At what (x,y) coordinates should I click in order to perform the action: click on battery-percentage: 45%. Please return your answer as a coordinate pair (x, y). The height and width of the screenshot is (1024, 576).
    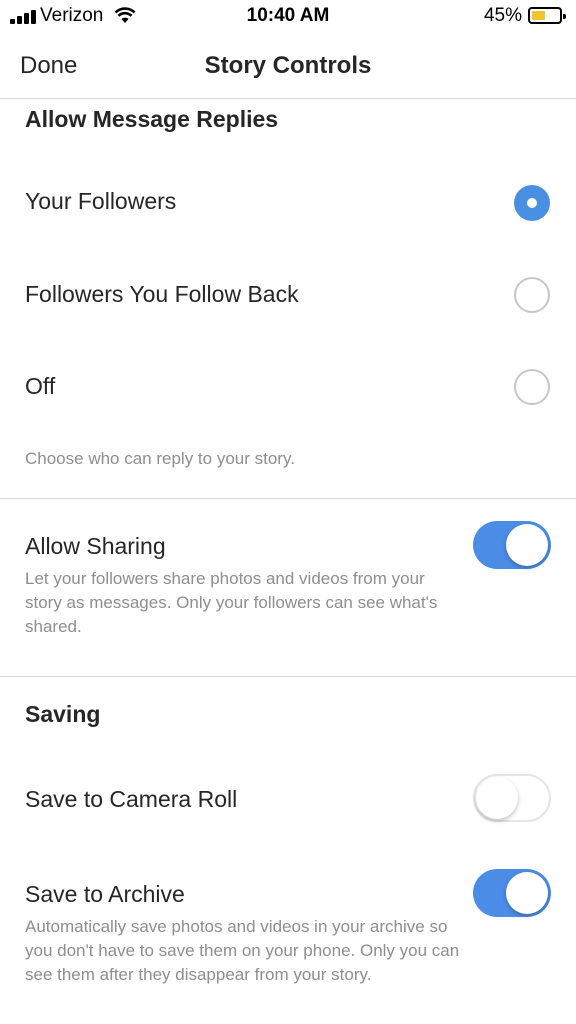
    Looking at the image, I should click on (502, 15).